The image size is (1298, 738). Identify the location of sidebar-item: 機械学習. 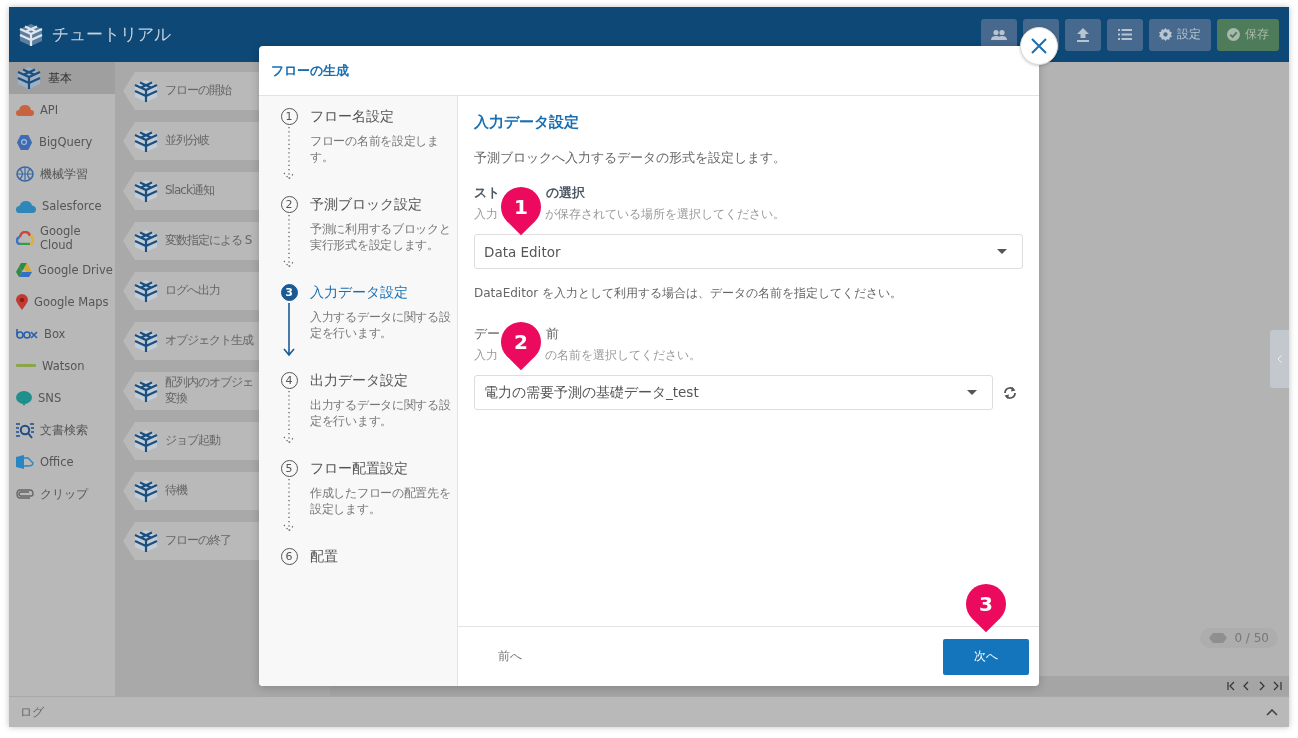
(62, 174).